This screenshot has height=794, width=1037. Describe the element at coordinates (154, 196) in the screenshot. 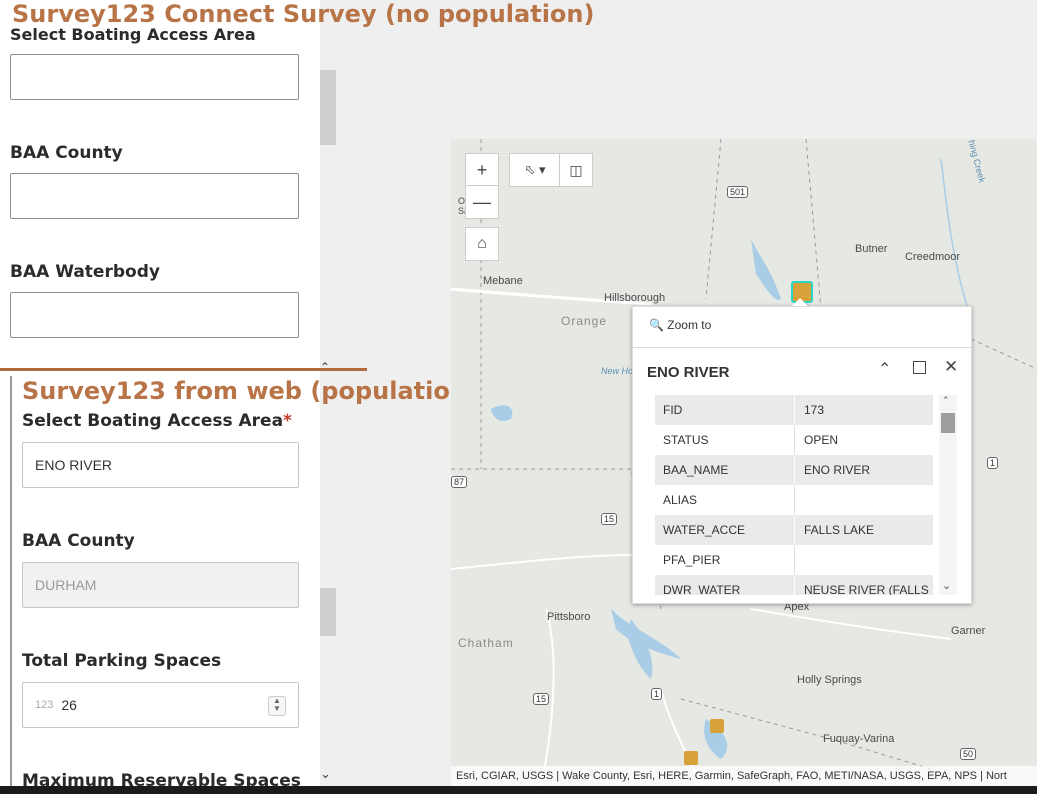

I see `connect-county-field` at that location.